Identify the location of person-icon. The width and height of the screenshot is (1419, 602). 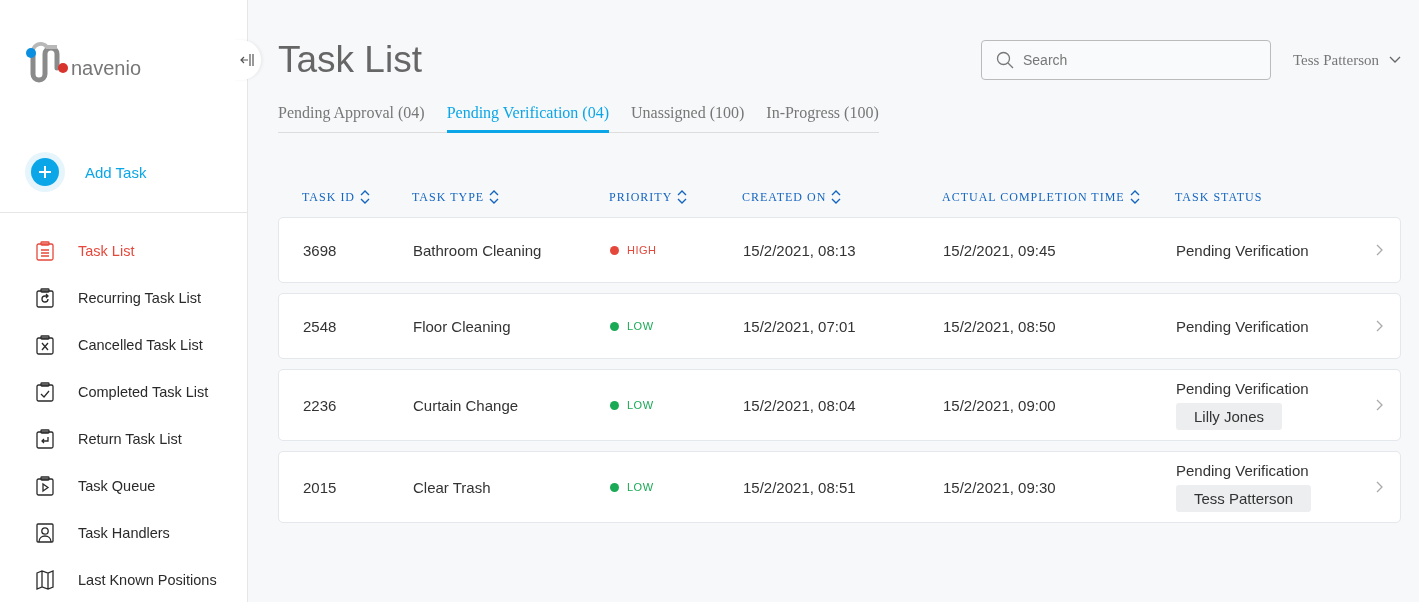
(45, 532).